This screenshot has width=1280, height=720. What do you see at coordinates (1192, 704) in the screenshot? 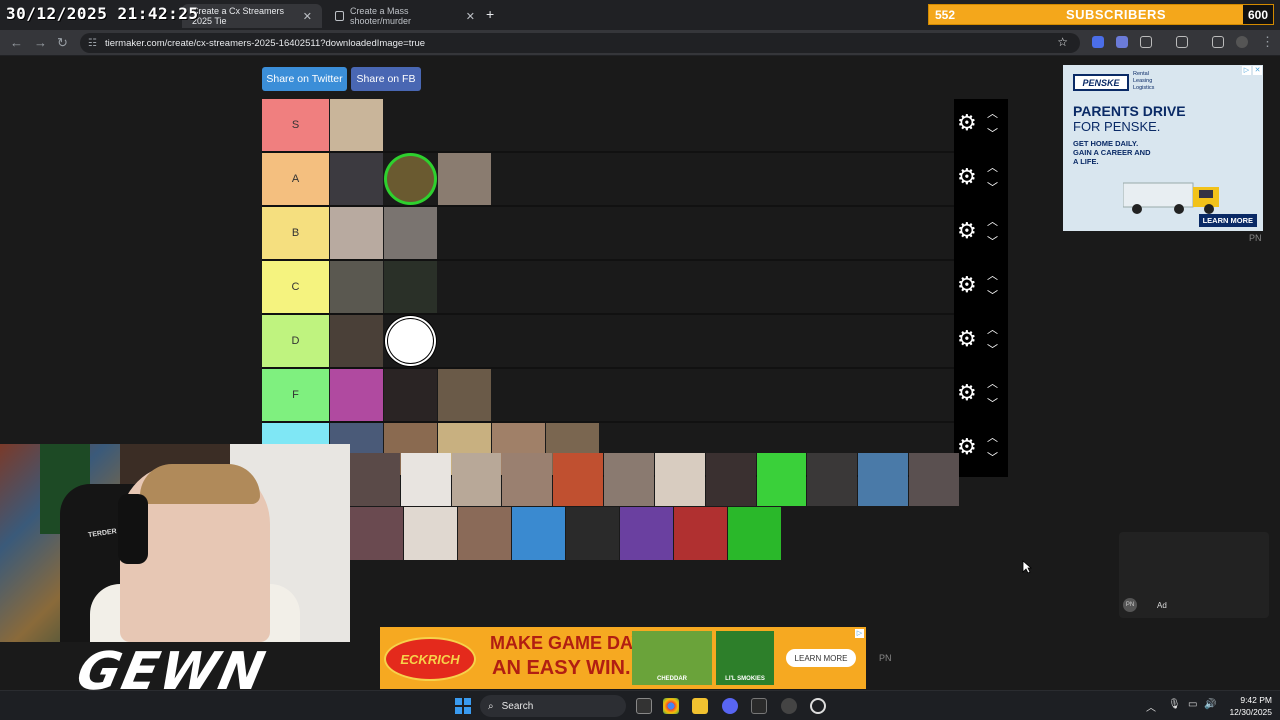
I see `network-icon: ▭` at bounding box center [1192, 704].